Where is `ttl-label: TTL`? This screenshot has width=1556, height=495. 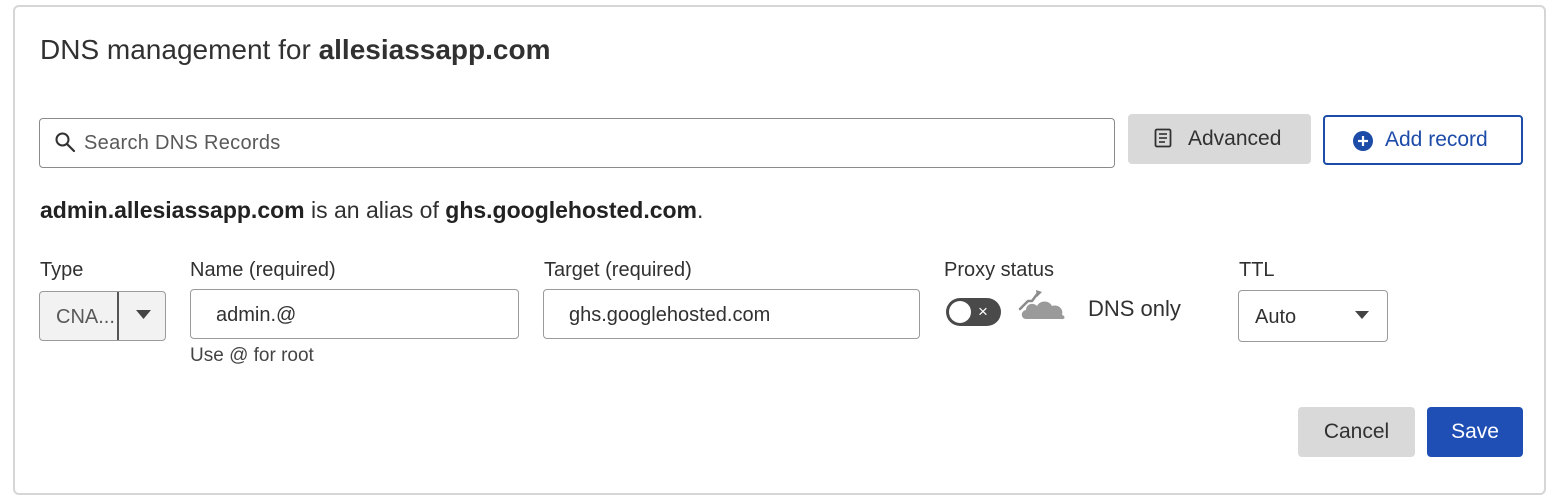 ttl-label: TTL is located at coordinates (1257, 270).